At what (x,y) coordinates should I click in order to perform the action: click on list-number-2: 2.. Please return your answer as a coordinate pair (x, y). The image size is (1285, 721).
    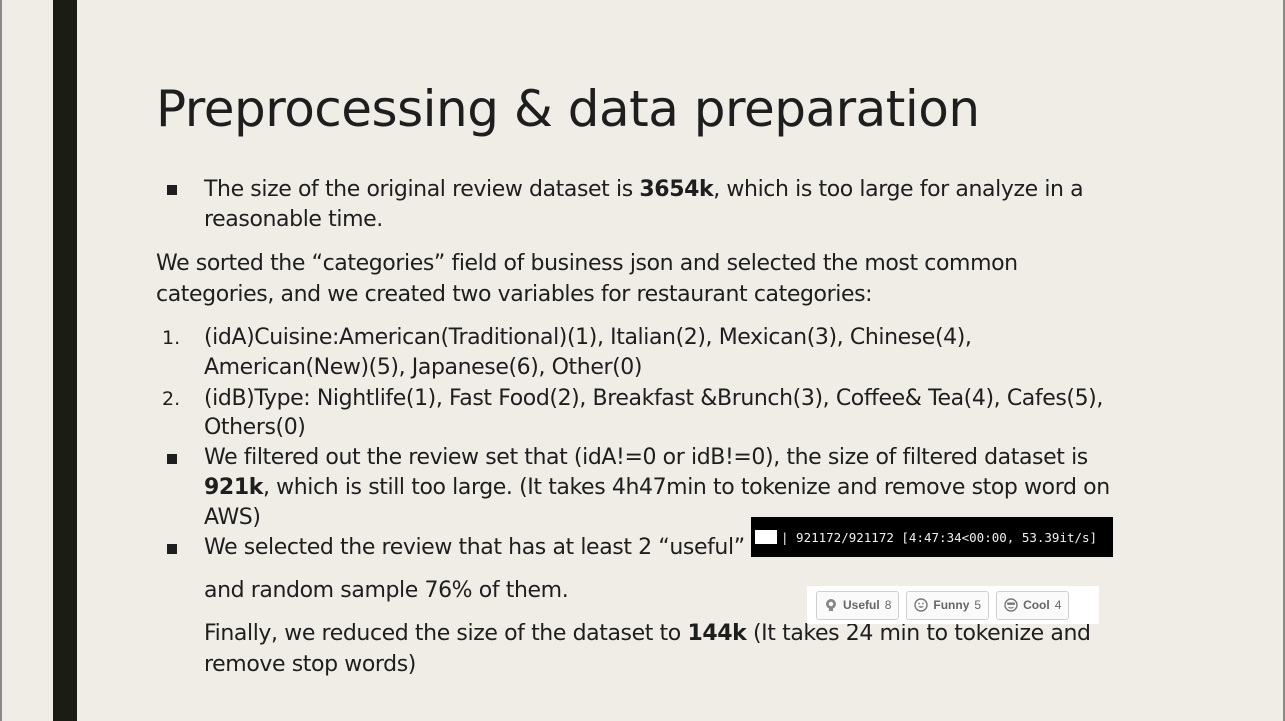
    Looking at the image, I should click on (171, 399).